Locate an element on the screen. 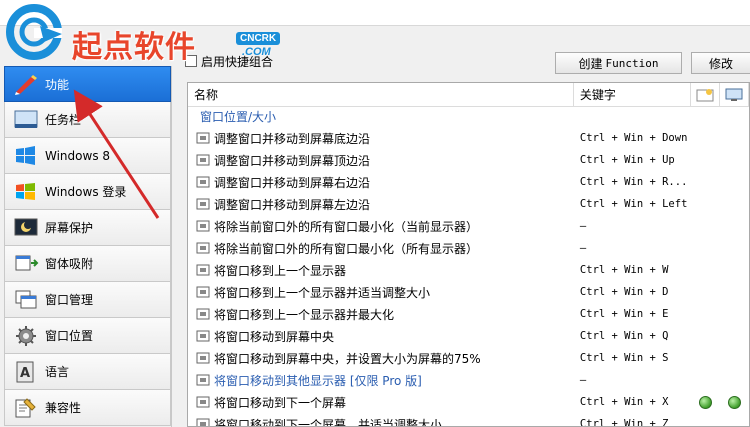  cell-name: 将窗口移动到屏幕中央，并设置大小为屏幕的75% is located at coordinates (381, 358).